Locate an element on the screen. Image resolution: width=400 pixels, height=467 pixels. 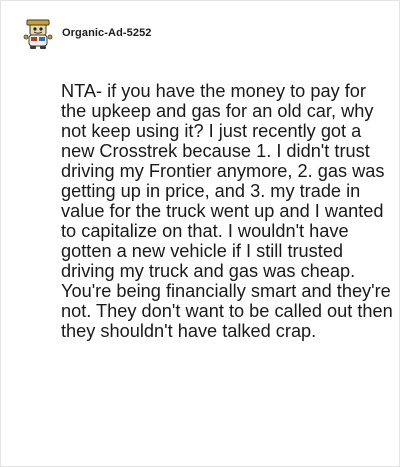
snoo-avatar-icon is located at coordinates (38, 33).